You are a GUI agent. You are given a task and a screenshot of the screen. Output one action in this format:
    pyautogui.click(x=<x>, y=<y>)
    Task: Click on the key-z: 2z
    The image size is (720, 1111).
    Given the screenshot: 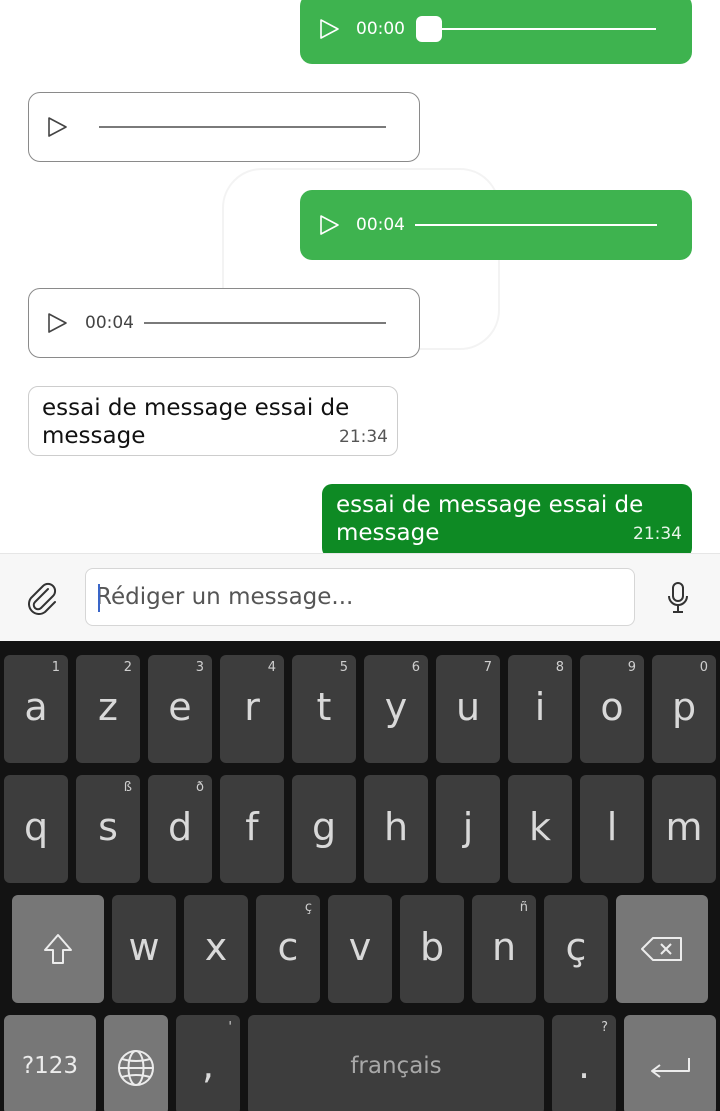 What is the action you would take?
    pyautogui.click(x=108, y=709)
    